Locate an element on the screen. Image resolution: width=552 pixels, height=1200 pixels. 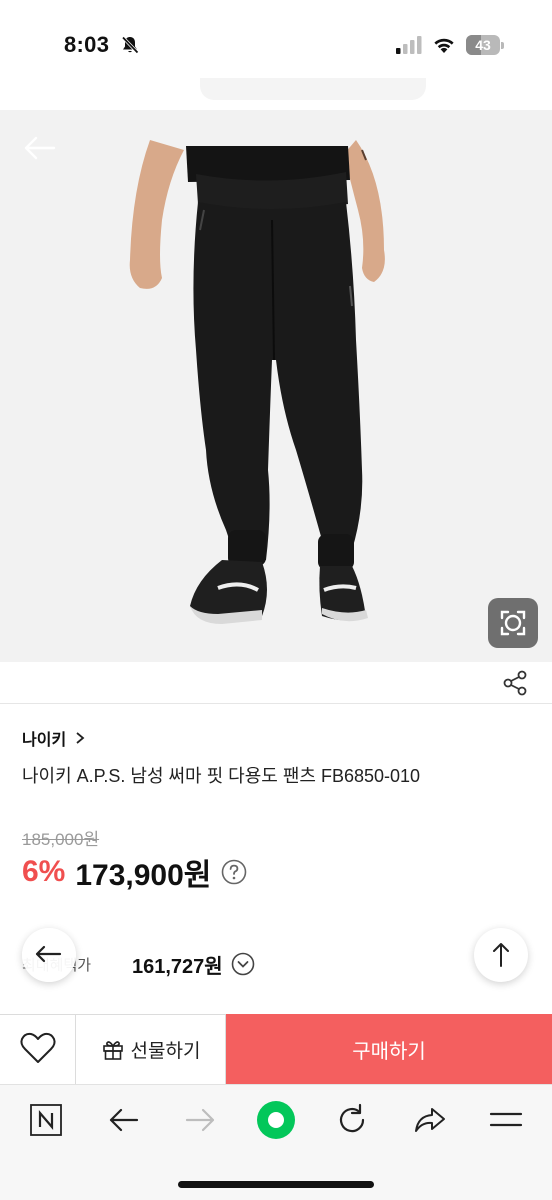
battery-indicator: 43 is located at coordinates (485, 45).